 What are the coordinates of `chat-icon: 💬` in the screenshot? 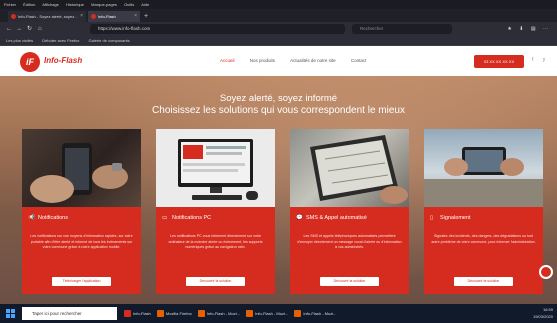 It's located at (299, 218).